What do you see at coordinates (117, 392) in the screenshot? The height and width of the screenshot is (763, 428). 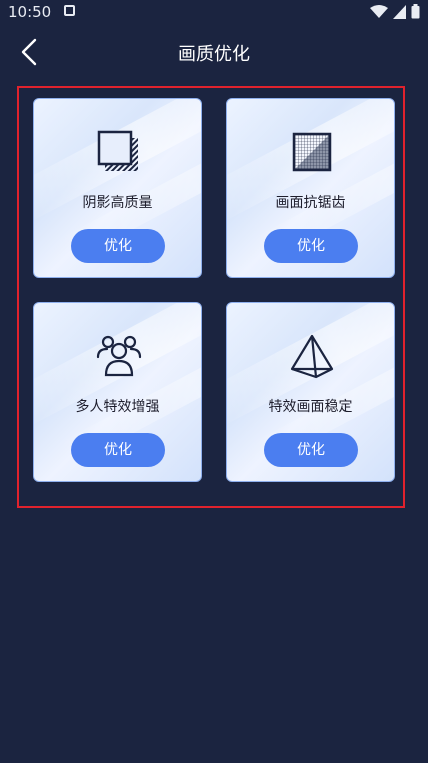 I see `card-multiplayer-effects: 多人特效增强 优化` at bounding box center [117, 392].